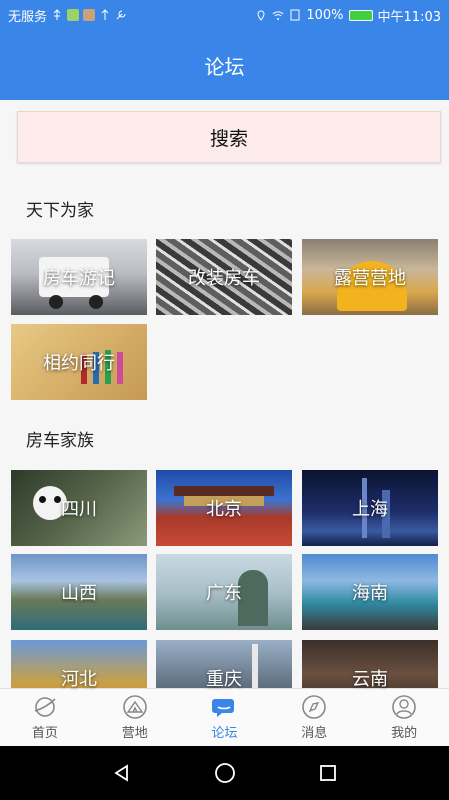 Image resolution: width=449 pixels, height=800 pixels. I want to click on sim-icon, so click(295, 15).